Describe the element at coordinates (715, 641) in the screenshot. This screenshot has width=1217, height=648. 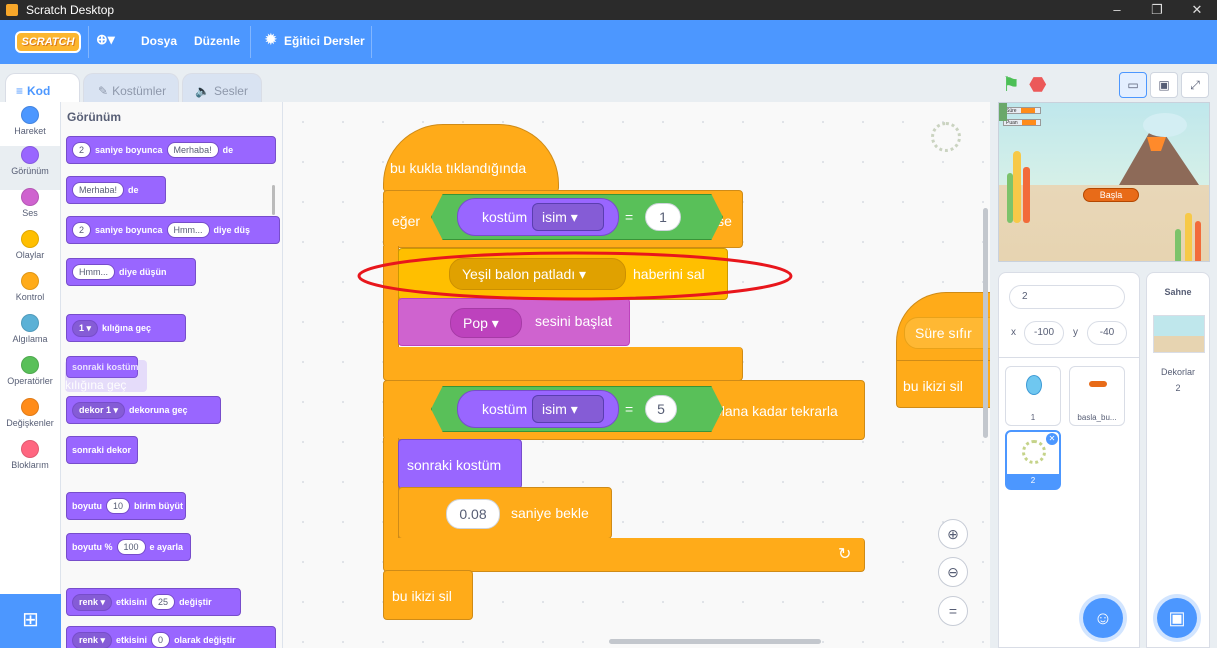
I see `script-hscrollbar` at that location.